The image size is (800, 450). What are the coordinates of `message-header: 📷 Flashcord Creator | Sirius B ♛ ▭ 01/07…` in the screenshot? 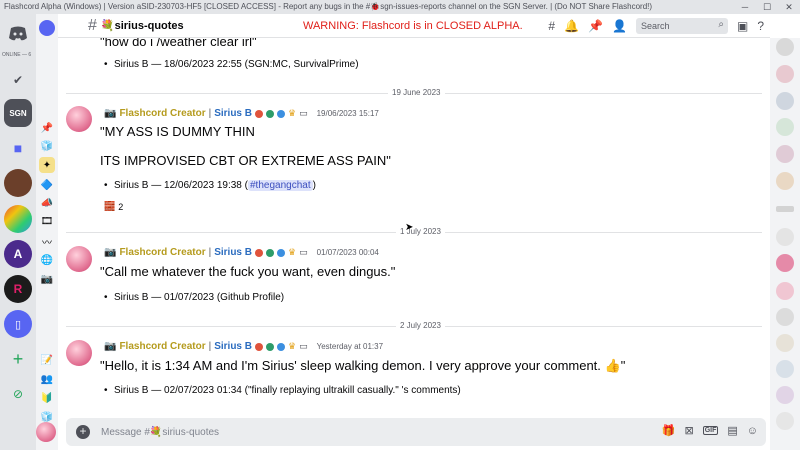 It's located at (241, 252).